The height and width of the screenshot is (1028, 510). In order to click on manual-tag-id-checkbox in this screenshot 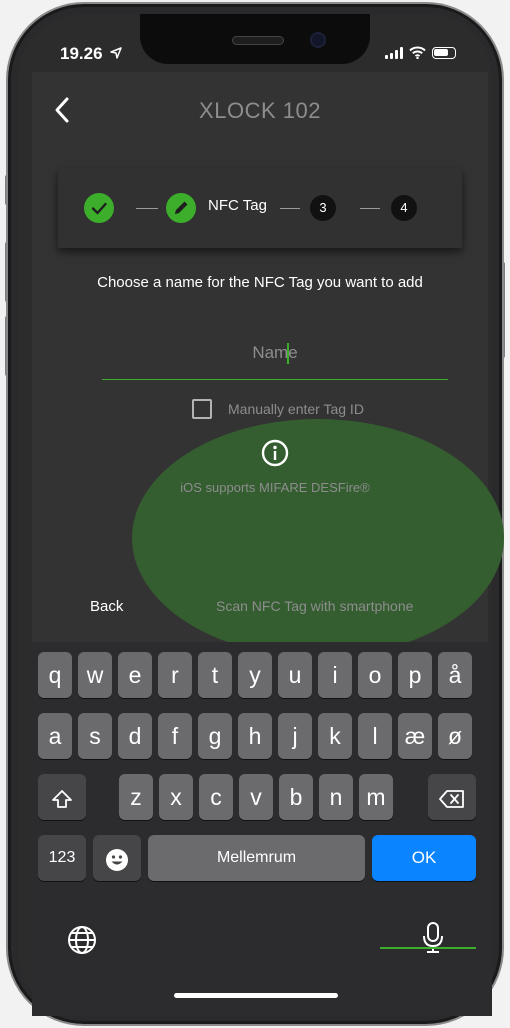, I will do `click(202, 409)`.